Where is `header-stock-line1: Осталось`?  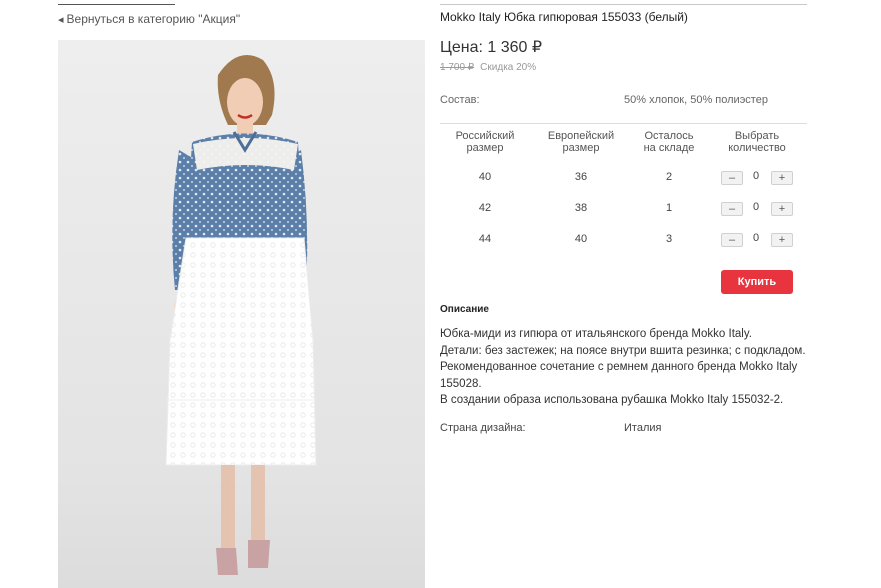 header-stock-line1: Осталось is located at coordinates (669, 136).